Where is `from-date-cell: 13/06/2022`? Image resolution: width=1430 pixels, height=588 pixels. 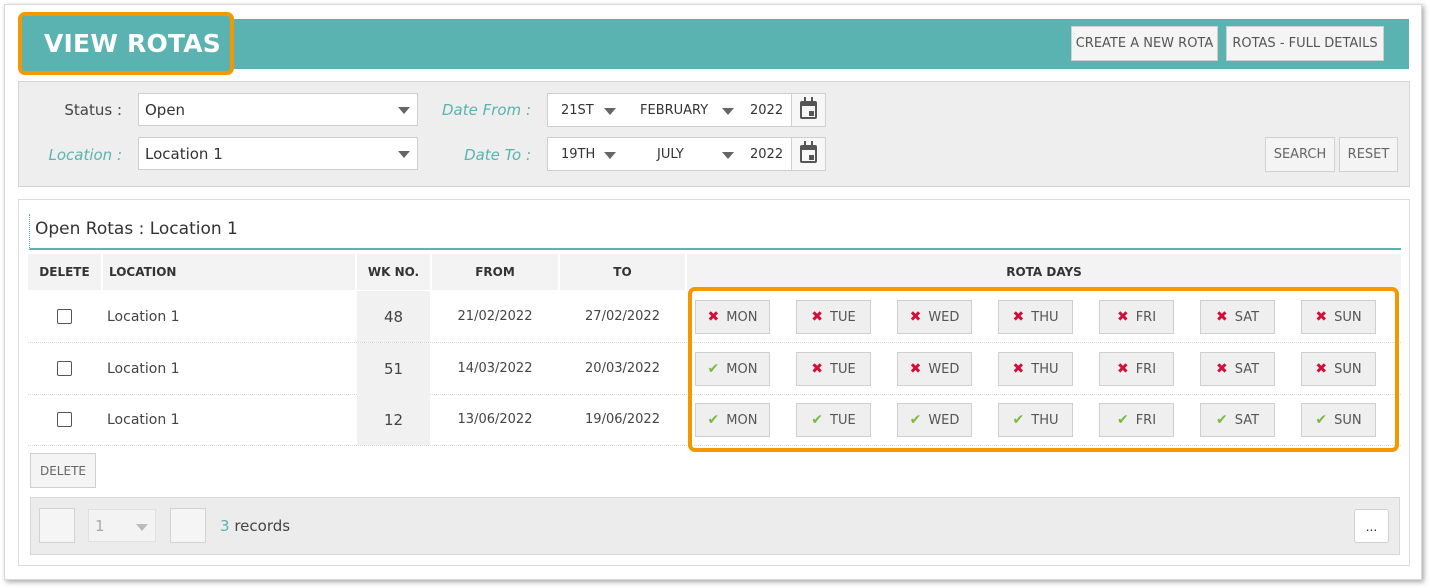 from-date-cell: 13/06/2022 is located at coordinates (495, 419).